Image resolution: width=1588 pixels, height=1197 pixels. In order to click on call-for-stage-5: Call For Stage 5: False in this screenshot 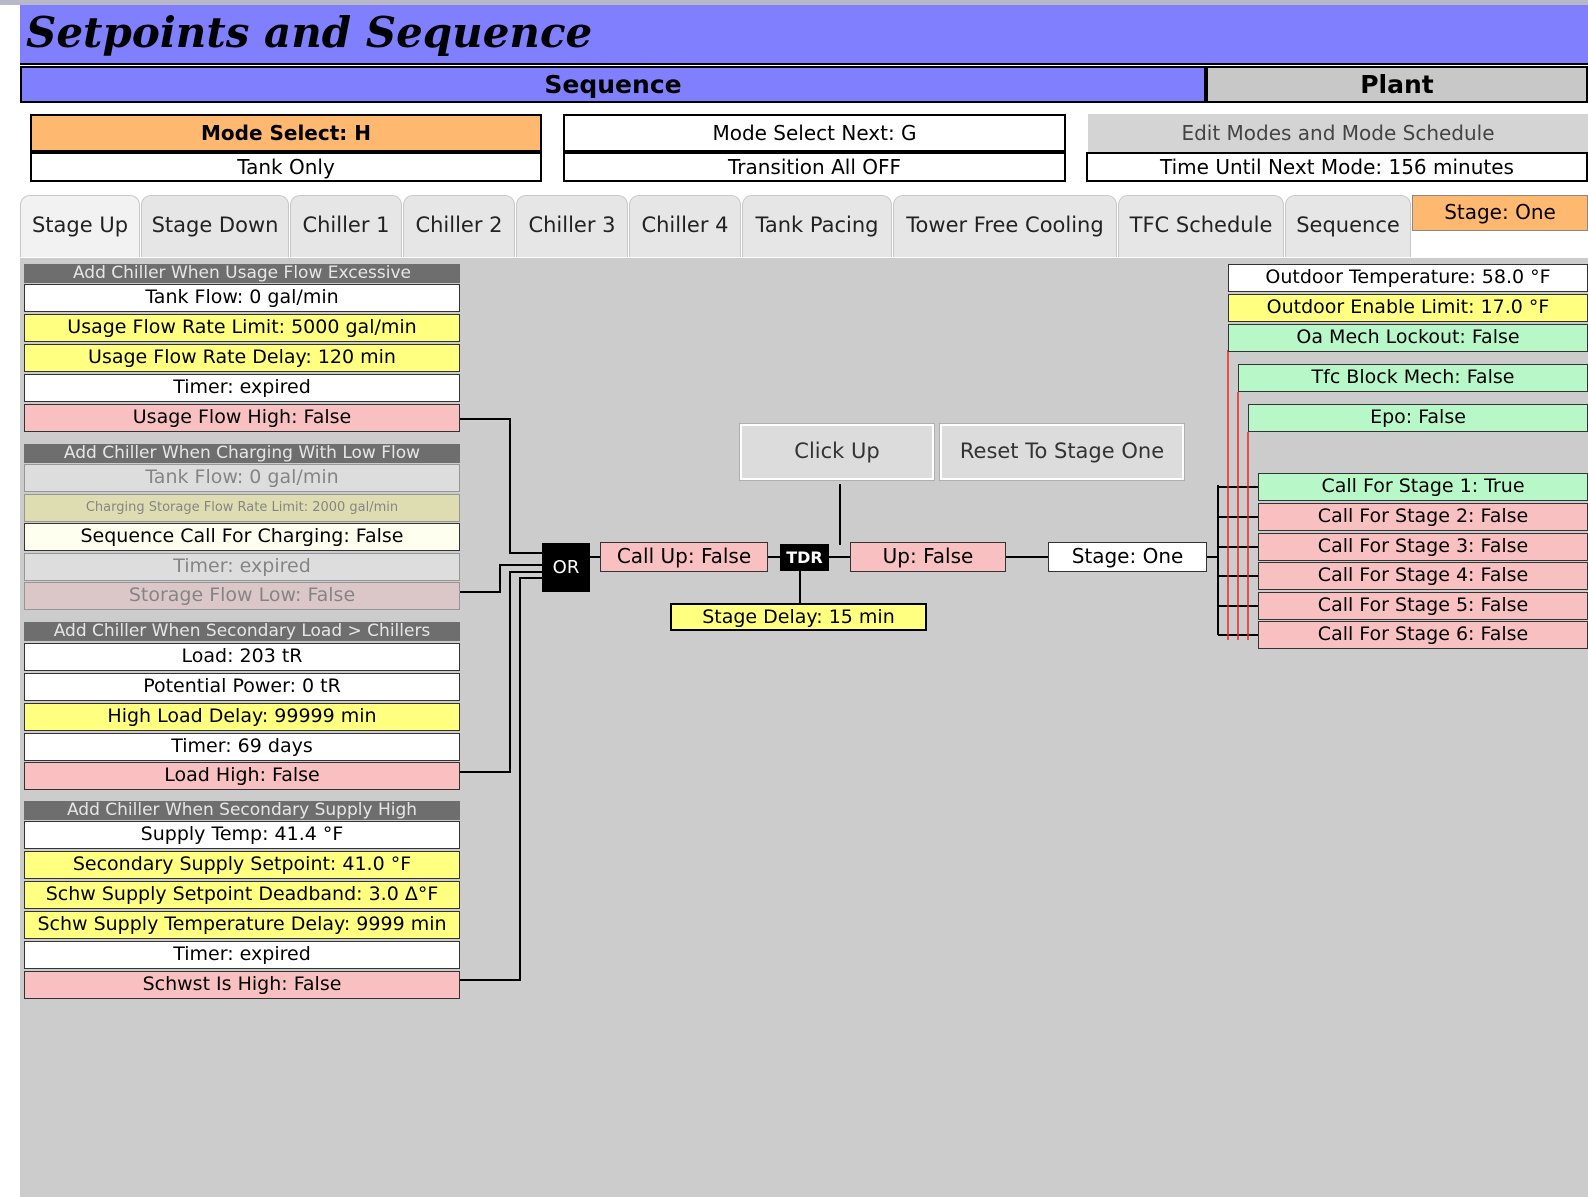, I will do `click(1423, 606)`.